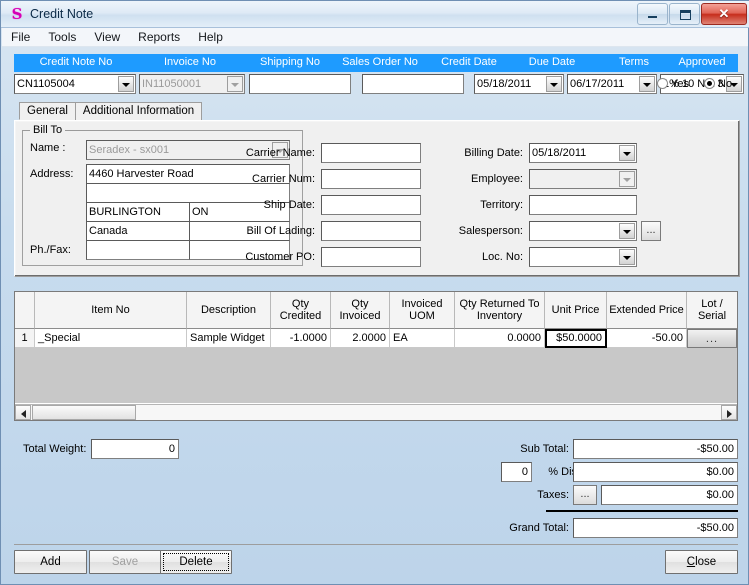 The height and width of the screenshot is (585, 749). Describe the element at coordinates (107, 37) in the screenshot. I see `menu-item-view: View` at that location.